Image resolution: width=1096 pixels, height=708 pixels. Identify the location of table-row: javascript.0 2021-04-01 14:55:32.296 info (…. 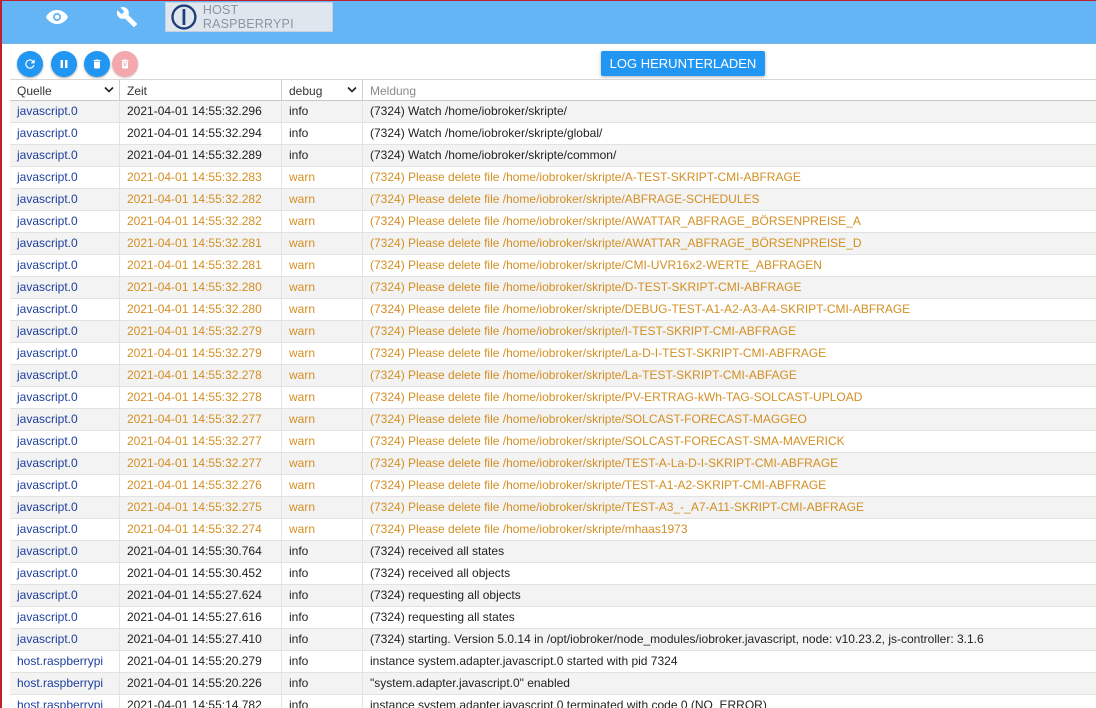
(553, 112).